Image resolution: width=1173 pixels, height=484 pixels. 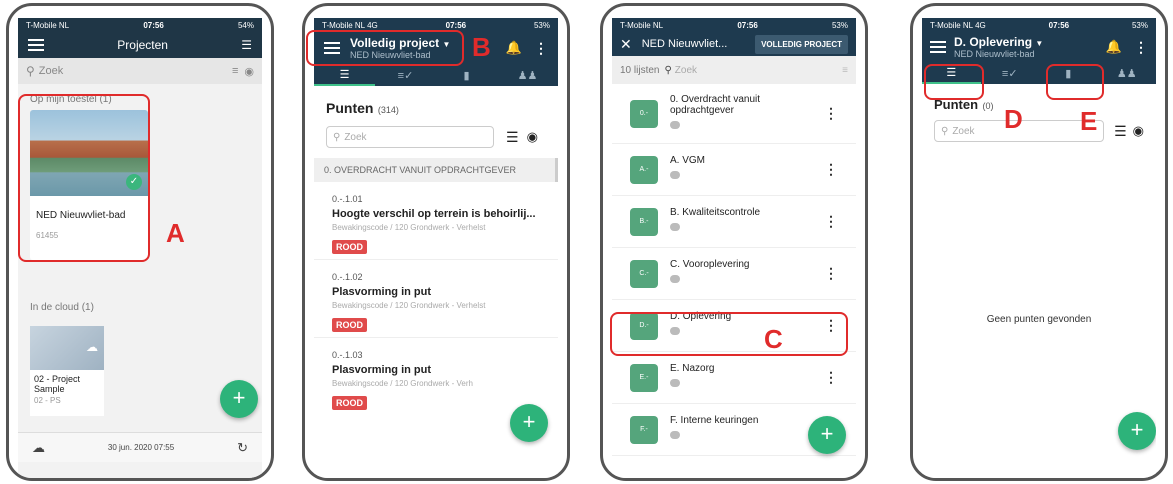 What do you see at coordinates (734, 44) in the screenshot?
I see `app-bar: ✕ NED Nieuwvliet... VOLLEDIG PROJECT` at bounding box center [734, 44].